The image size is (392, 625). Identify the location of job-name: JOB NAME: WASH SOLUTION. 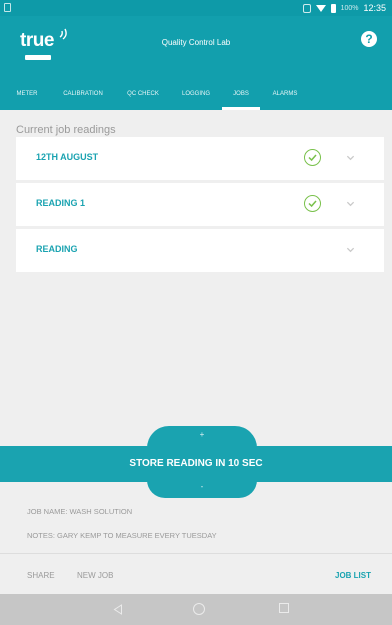
(80, 511).